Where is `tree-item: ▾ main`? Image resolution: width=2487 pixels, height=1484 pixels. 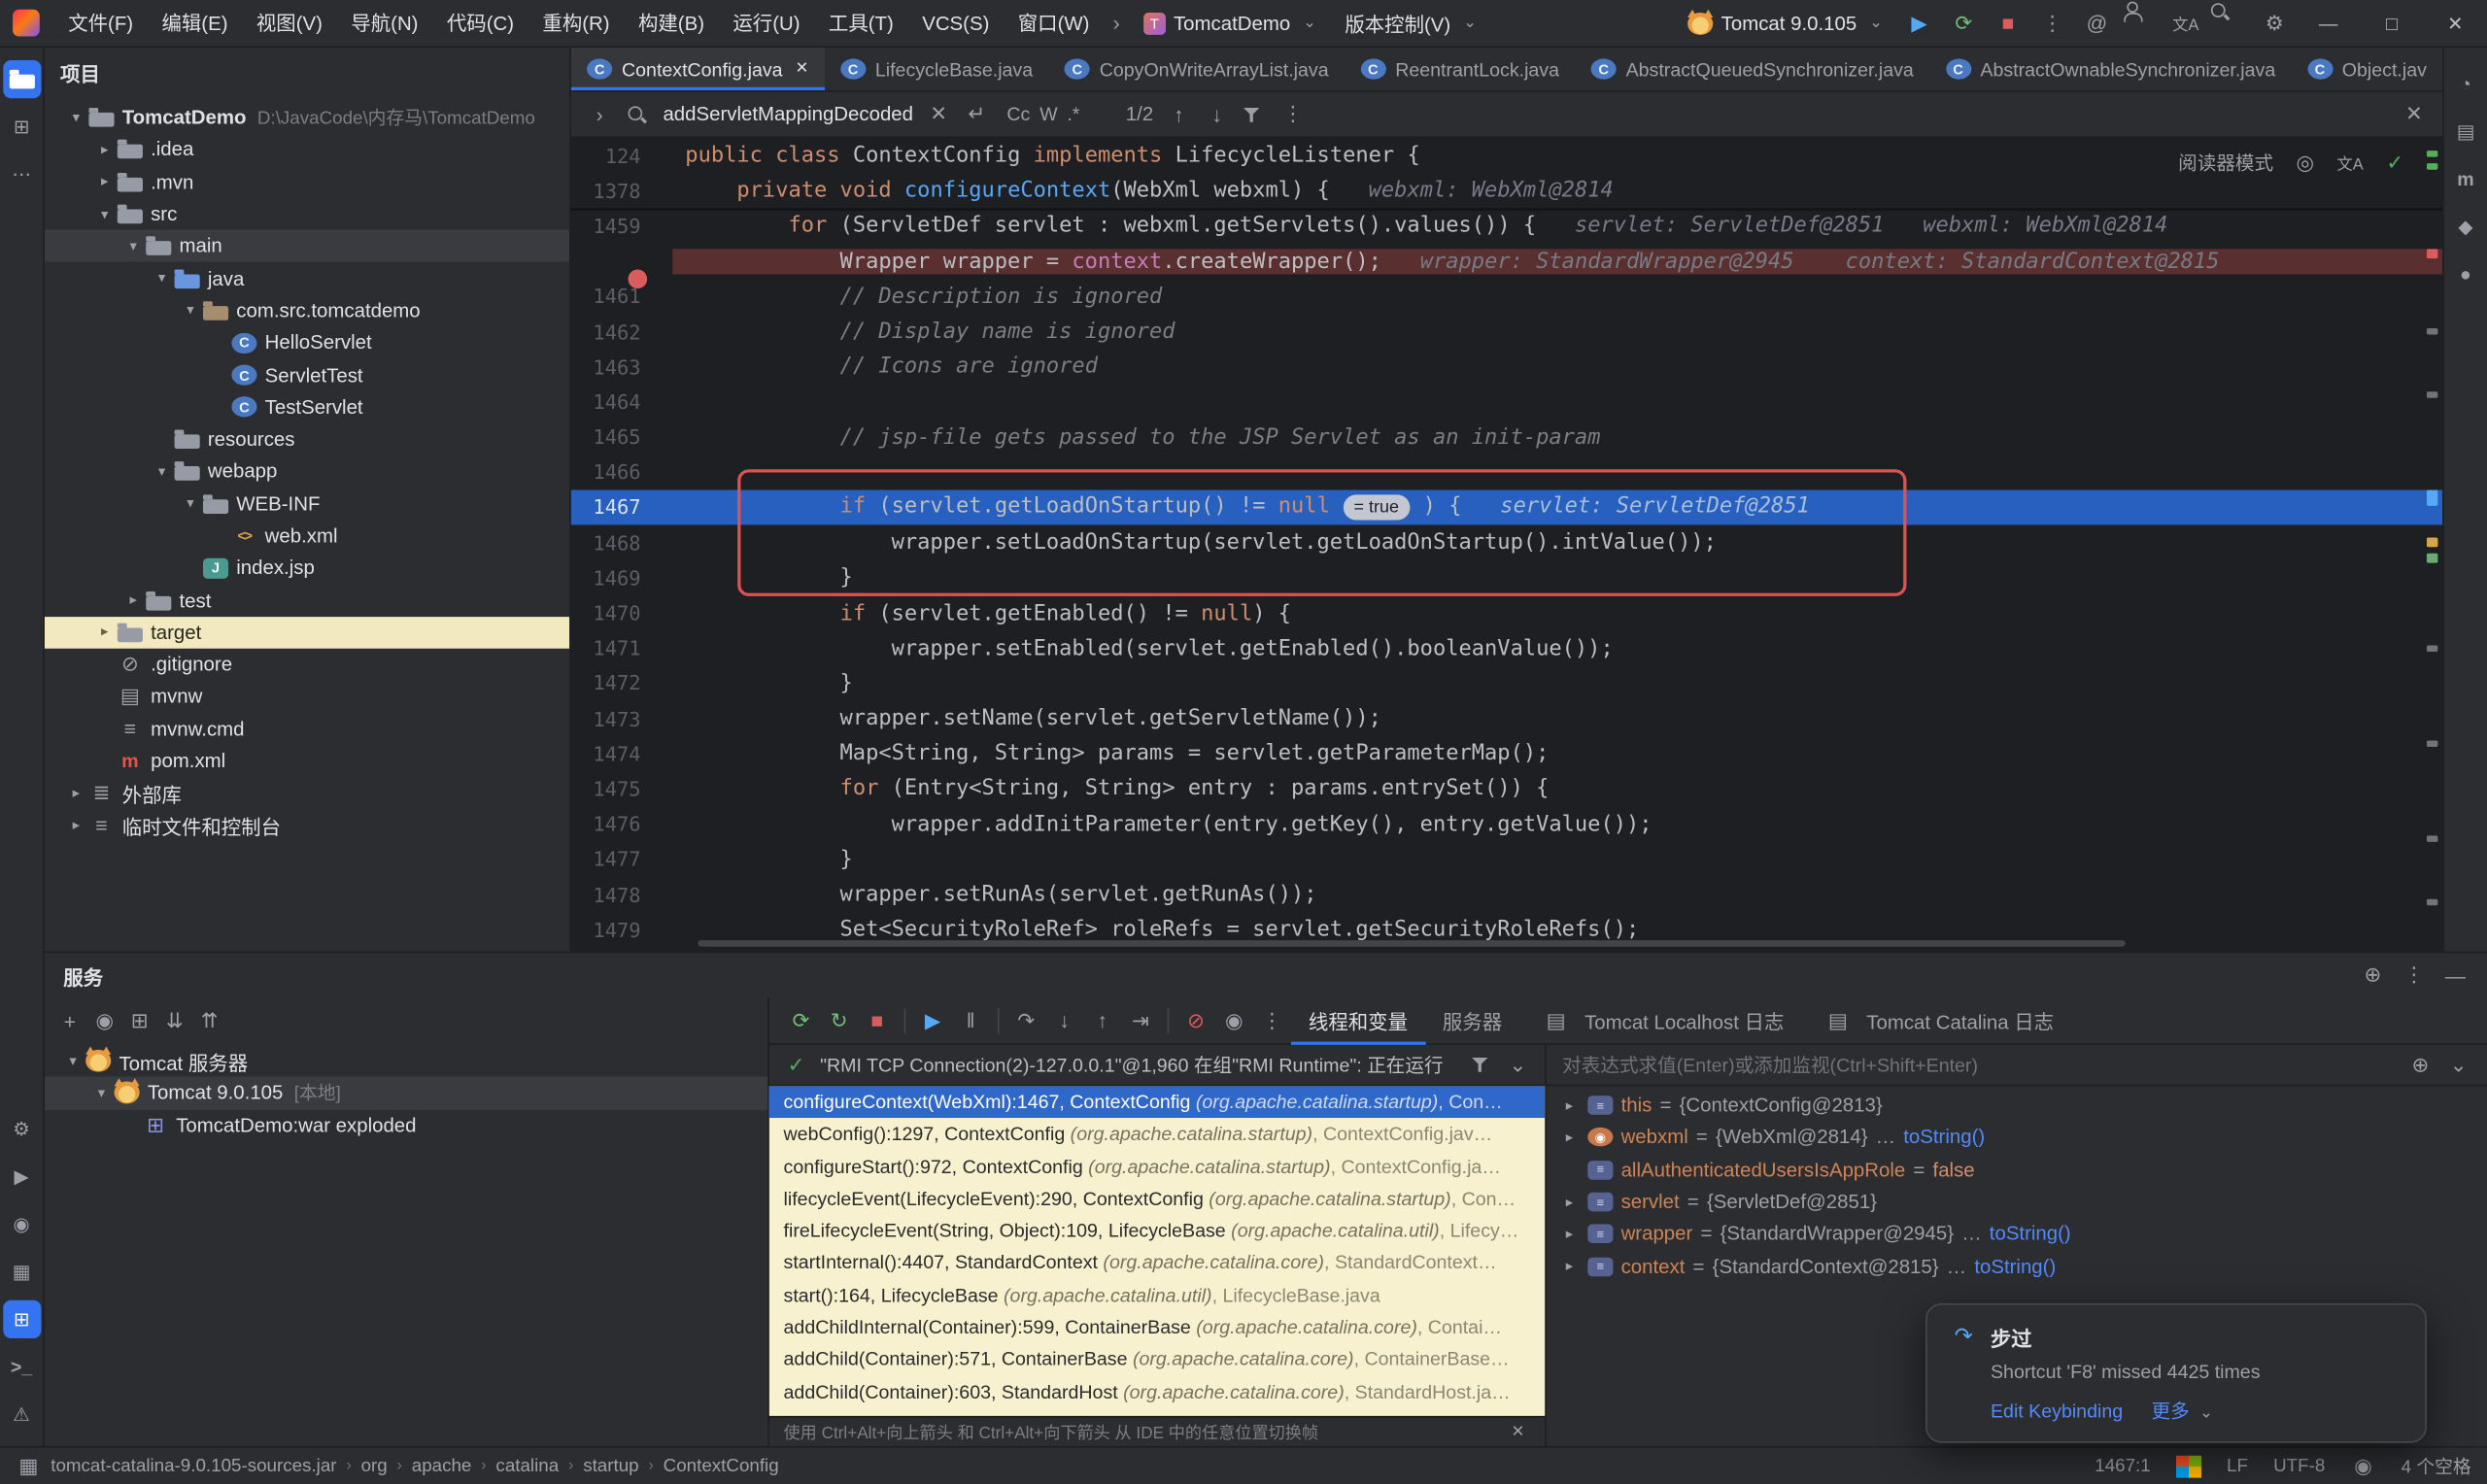
tree-item: ▾ main is located at coordinates (307, 246).